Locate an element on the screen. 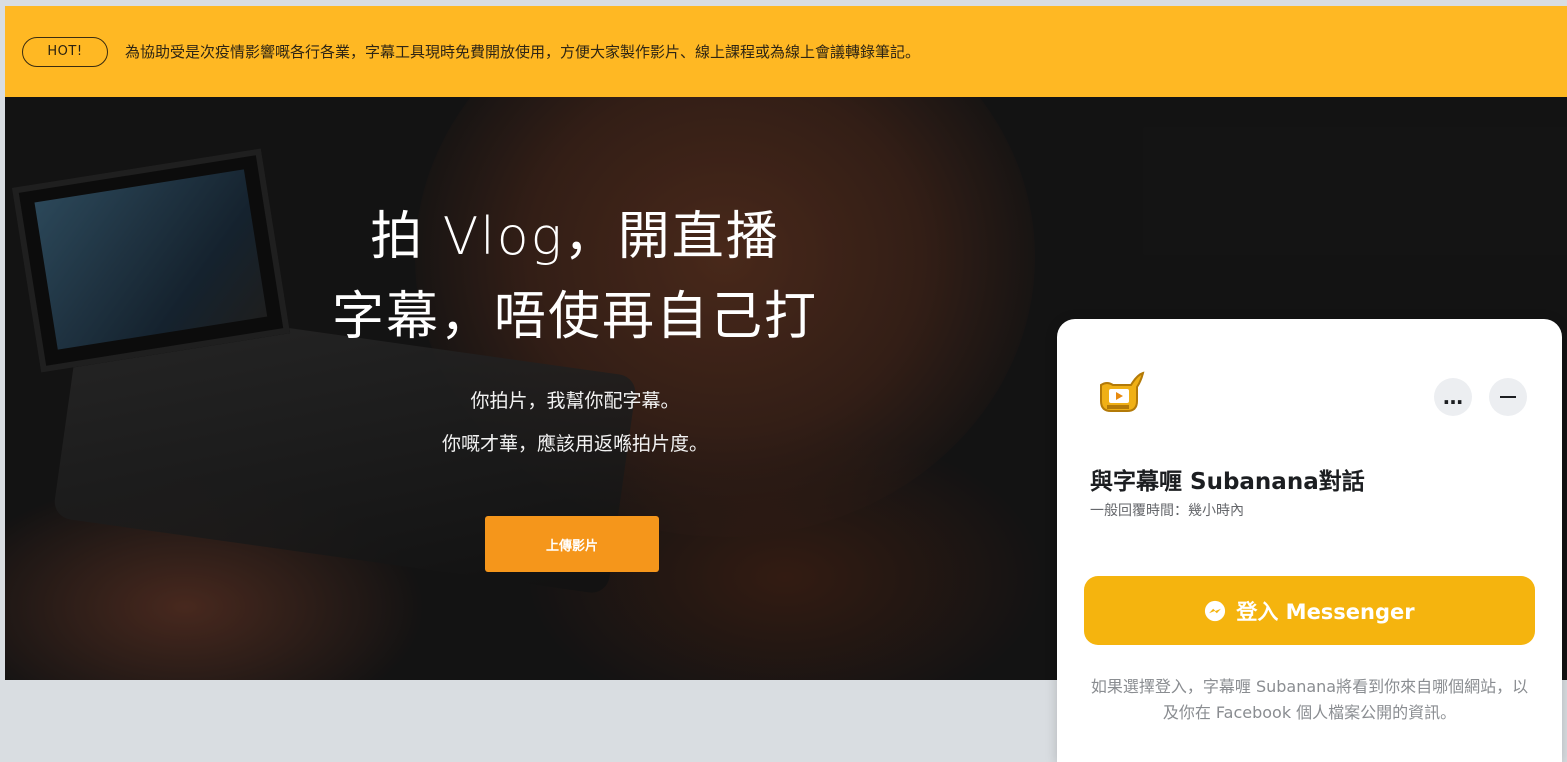  hero-subtitle-line-1: 你拍片，我幫你配字幕。 is located at coordinates (575, 401).